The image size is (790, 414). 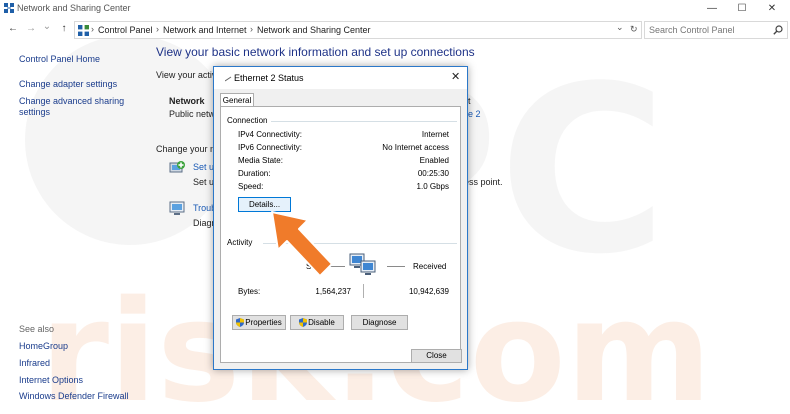 I want to click on window-title: Network and Sharing Center, so click(x=74, y=8).